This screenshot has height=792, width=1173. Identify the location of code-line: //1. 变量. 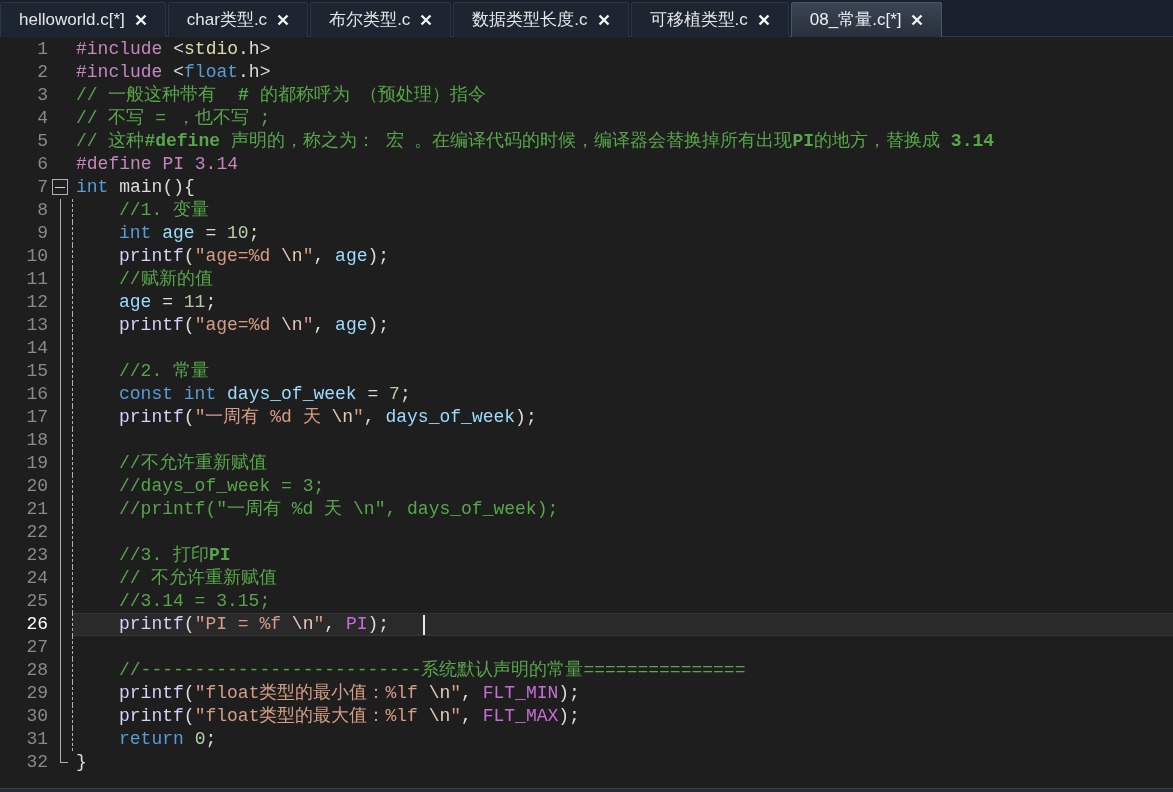
(164, 210).